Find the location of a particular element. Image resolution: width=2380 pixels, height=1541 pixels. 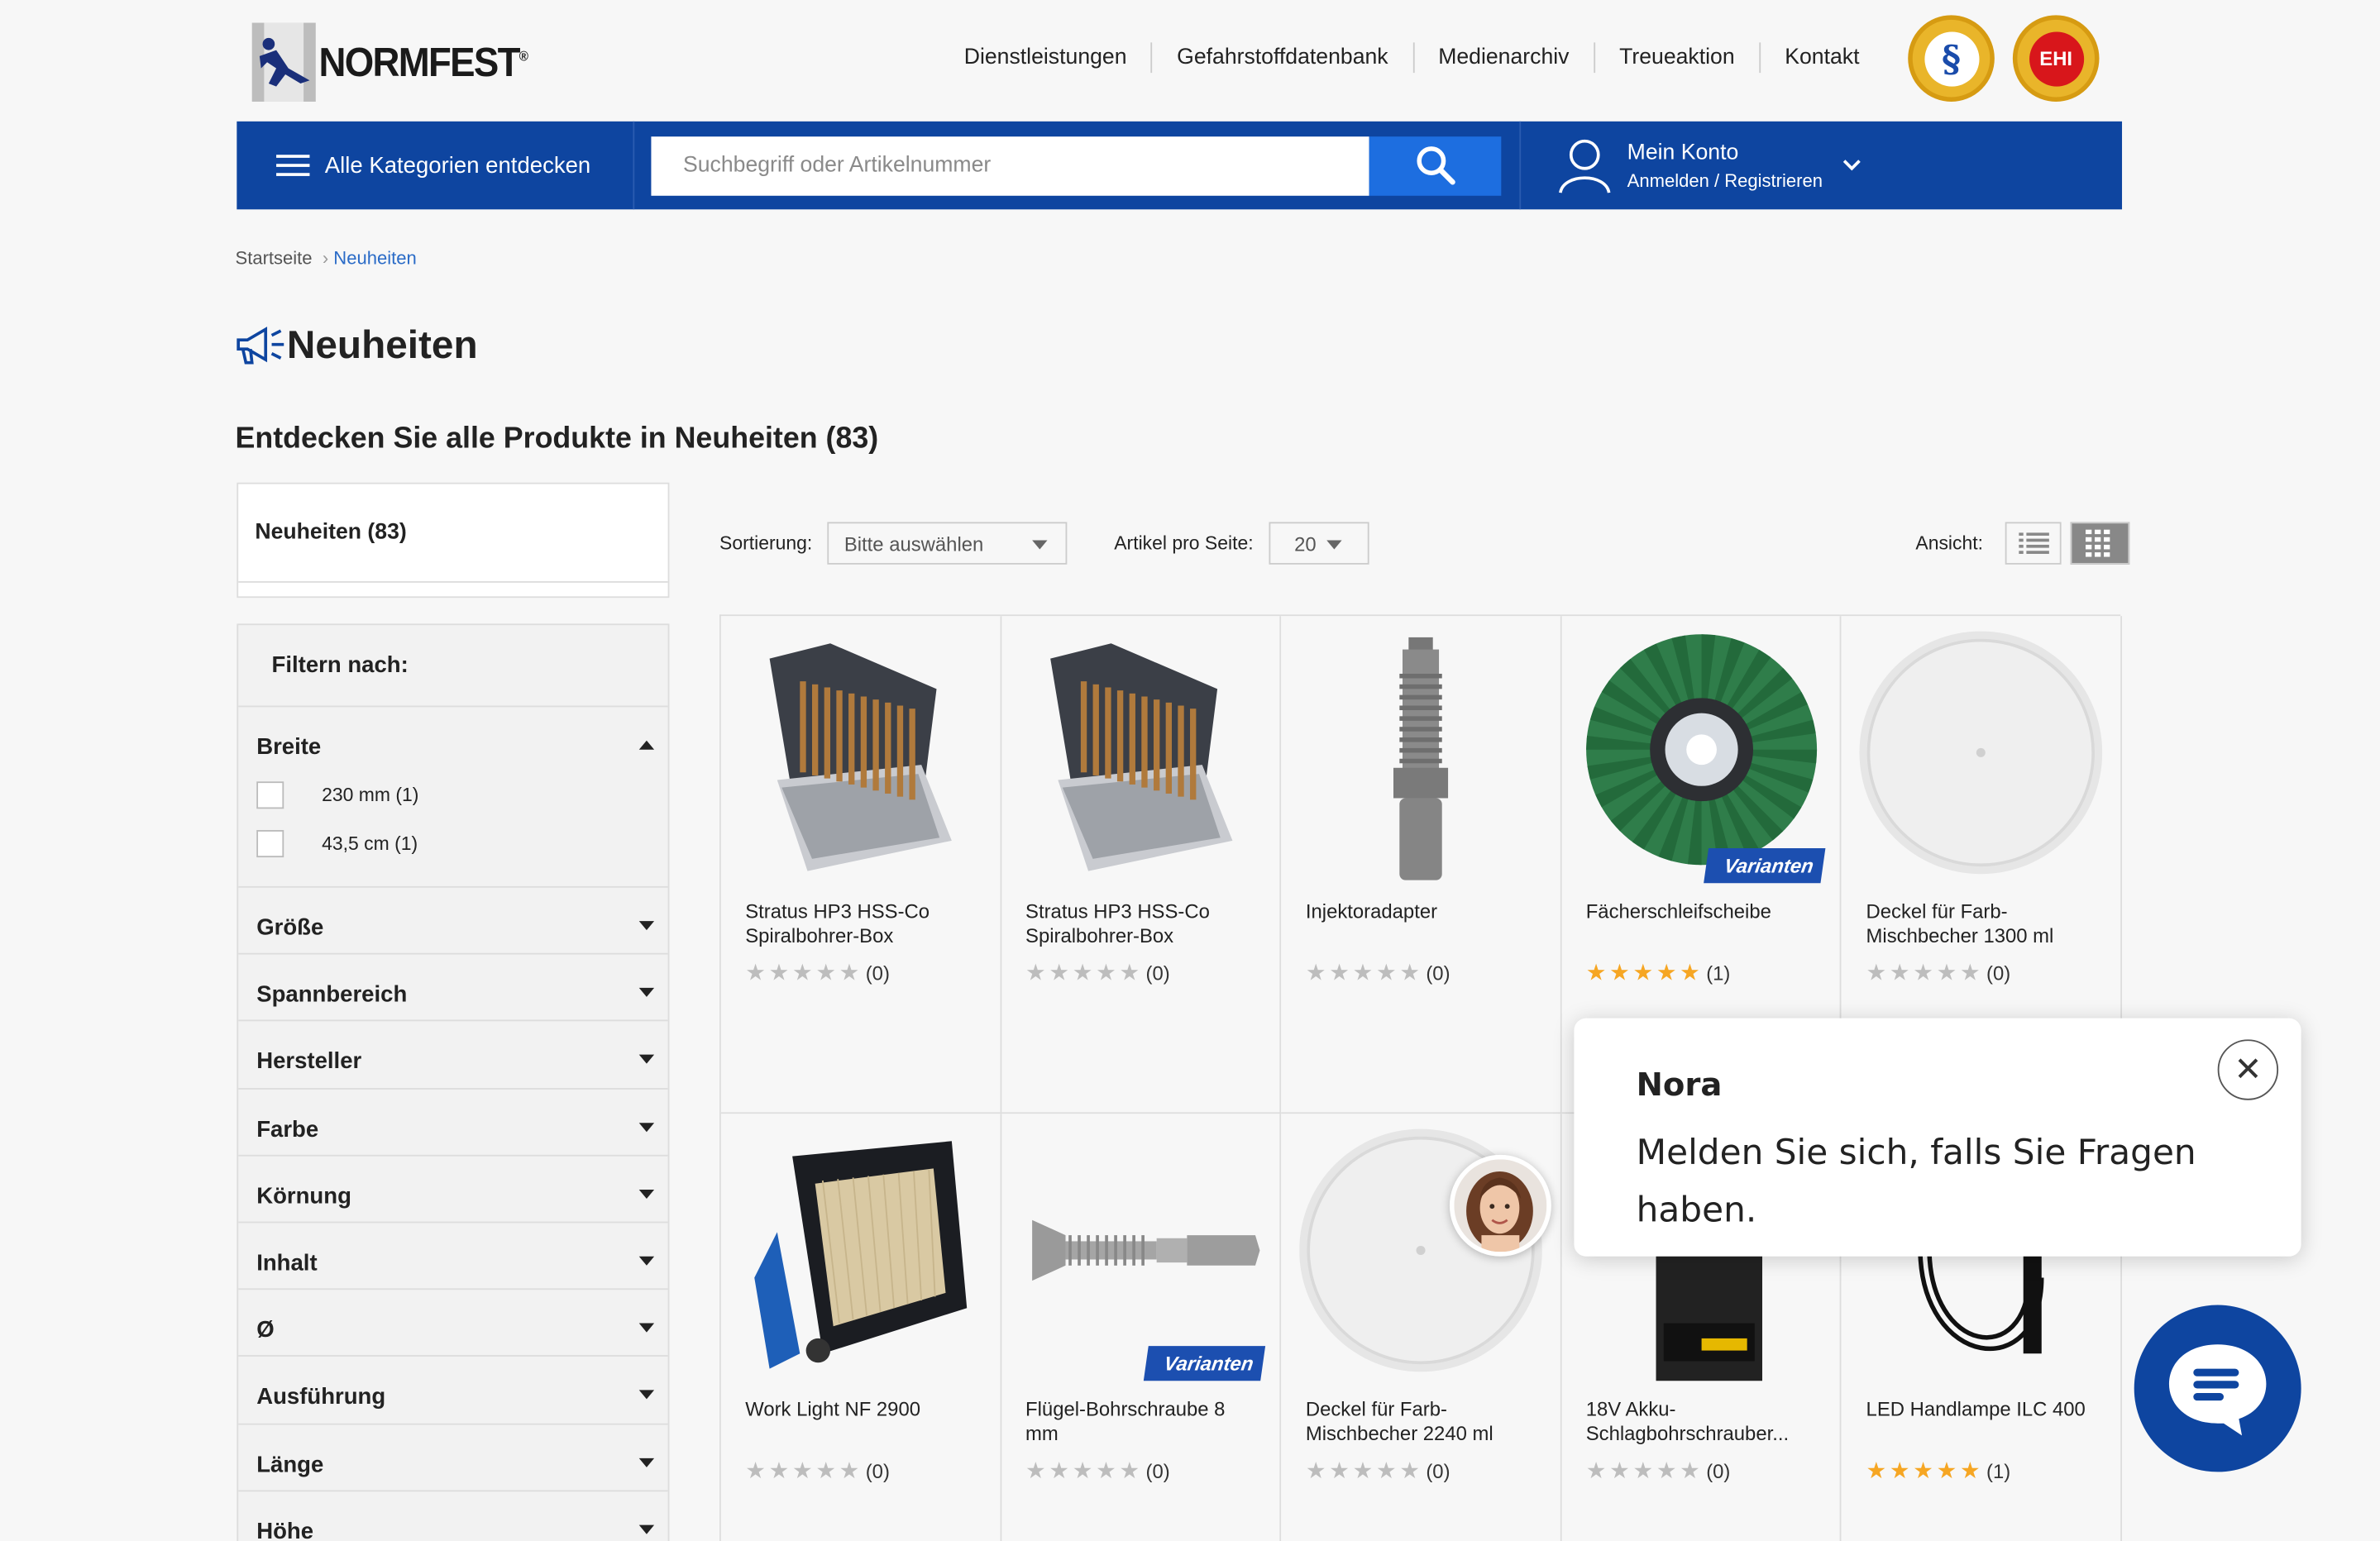

filter-section-label: Höhe is located at coordinates (285, 1529).